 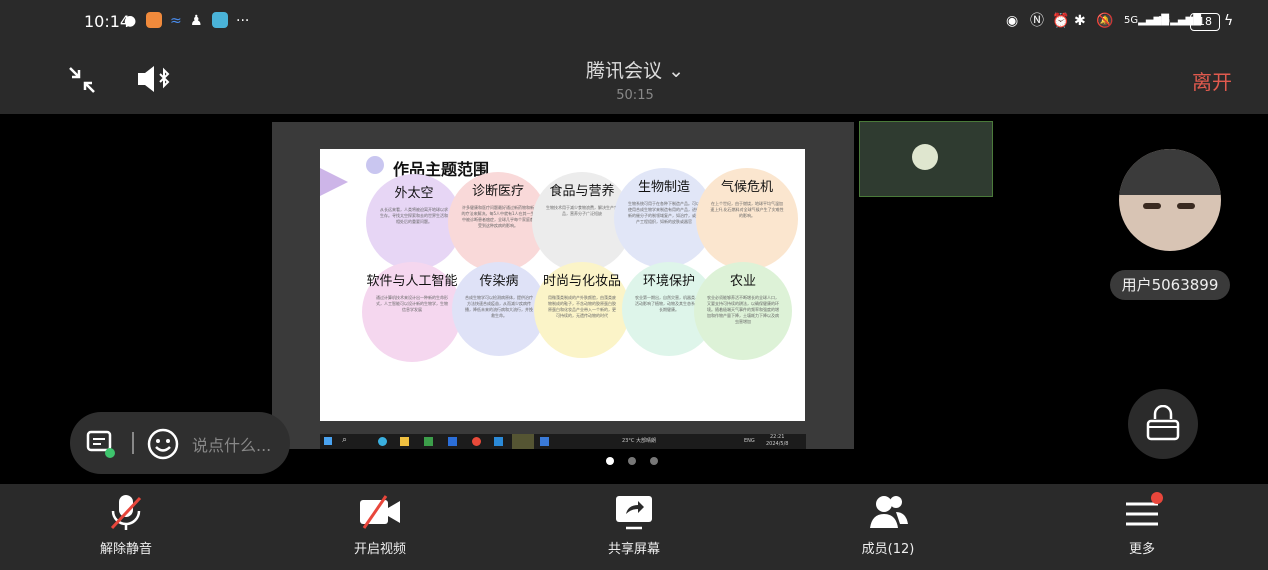 What do you see at coordinates (82, 80) in the screenshot?
I see `minimize-icon` at bounding box center [82, 80].